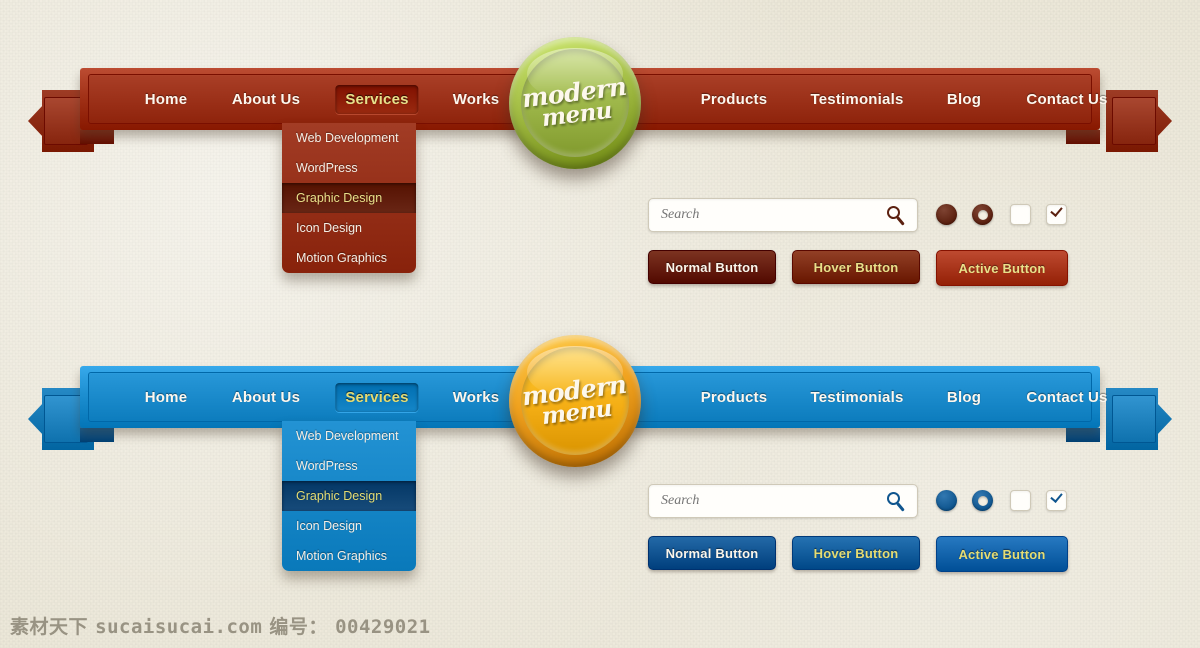  What do you see at coordinates (298, 627) in the screenshot?
I see `watermark-id-label: 编号：` at bounding box center [298, 627].